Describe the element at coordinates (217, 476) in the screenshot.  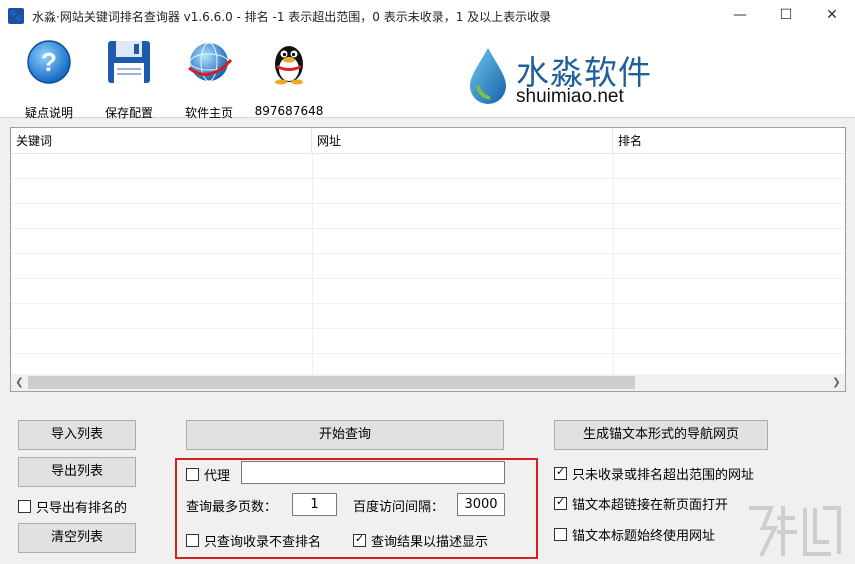
I see `proxy-label: 代理` at that location.